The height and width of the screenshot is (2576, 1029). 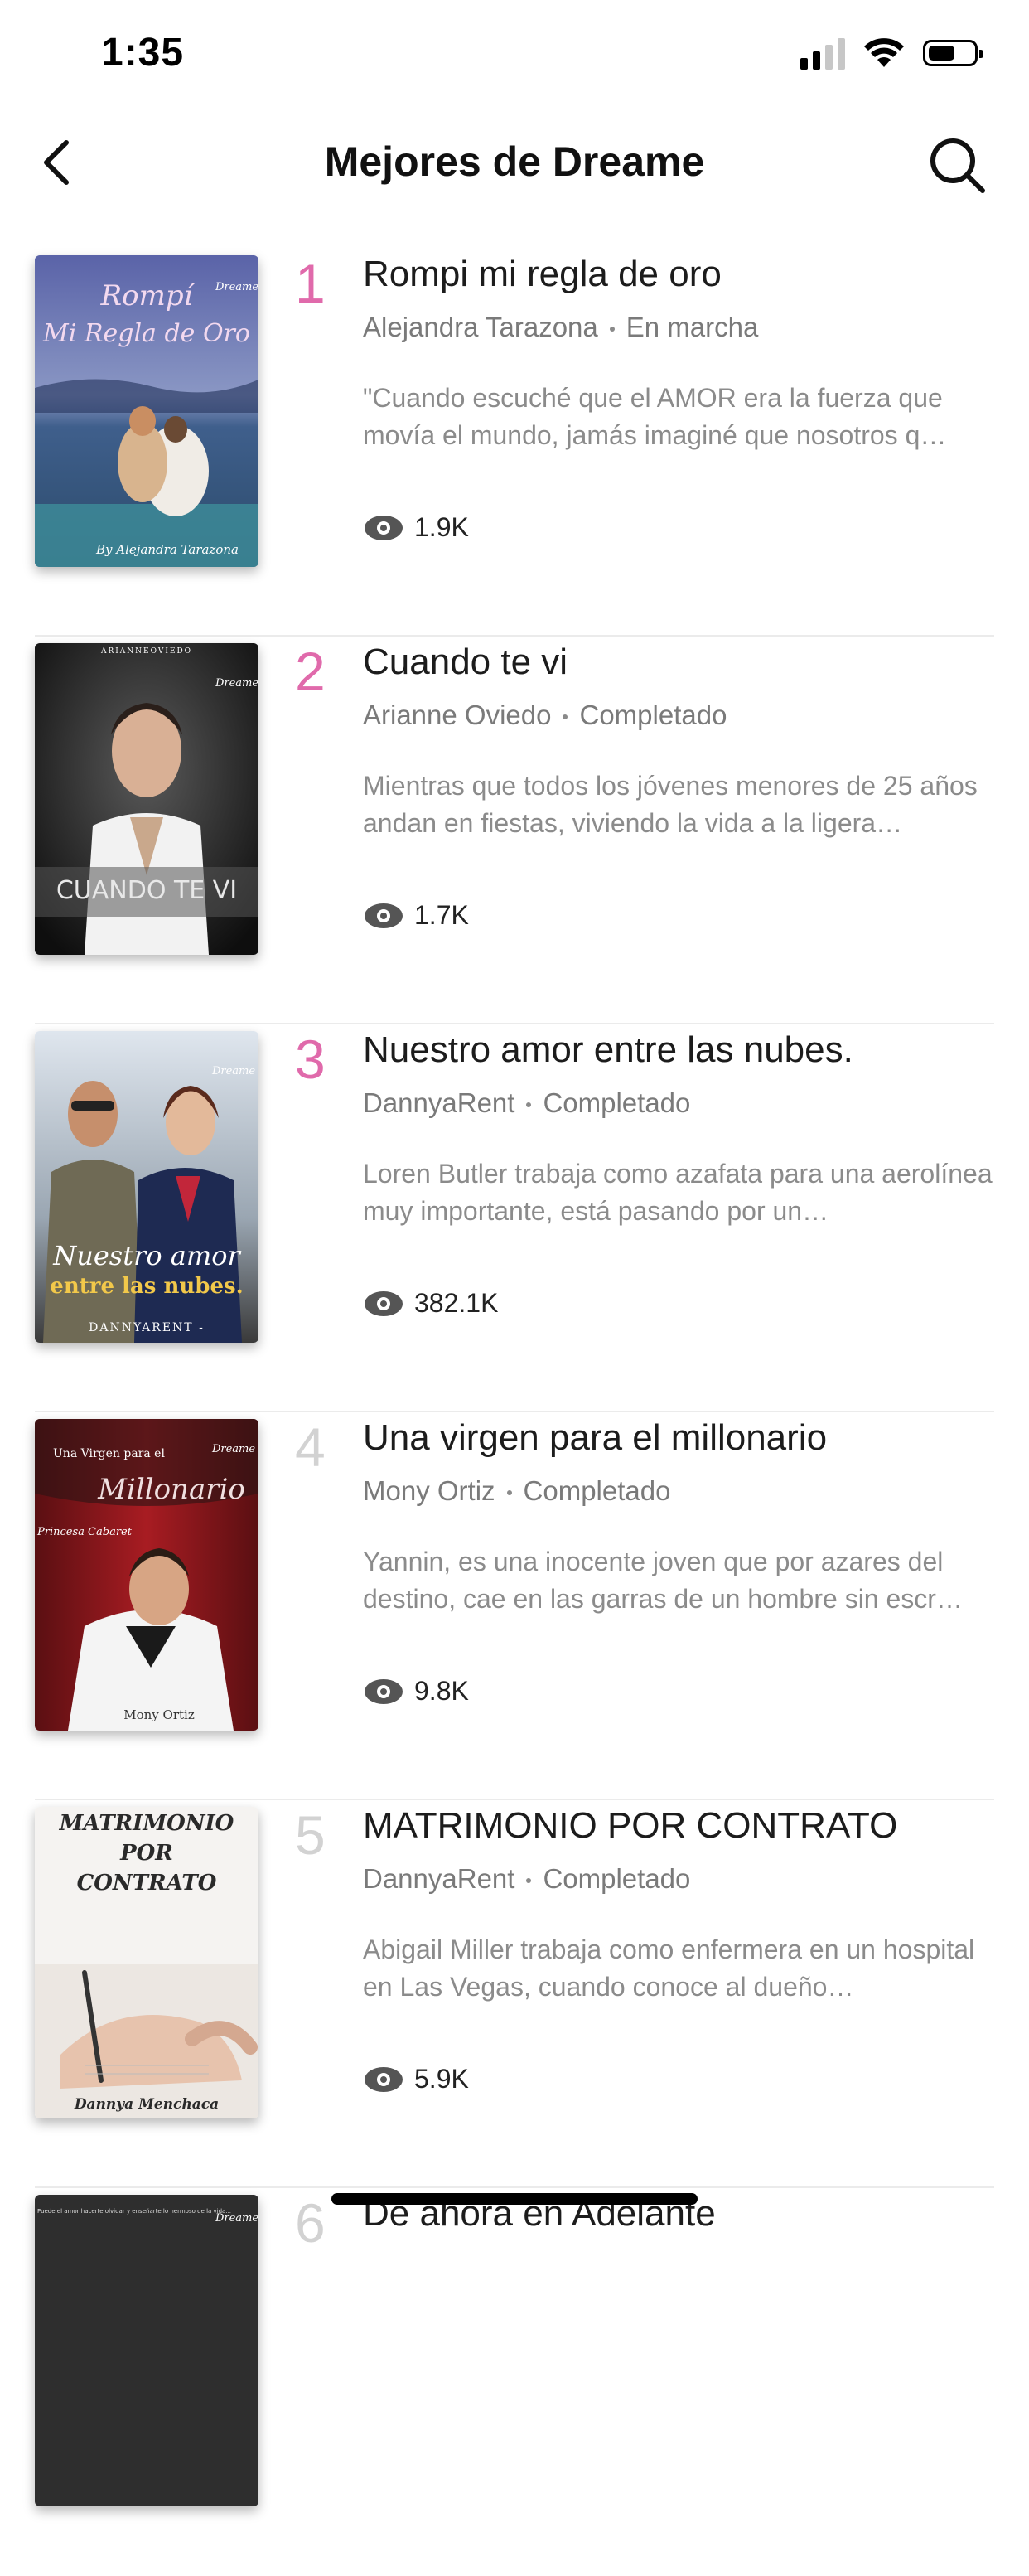 What do you see at coordinates (429, 1490) in the screenshot?
I see `book-author: Mony Ortiz` at bounding box center [429, 1490].